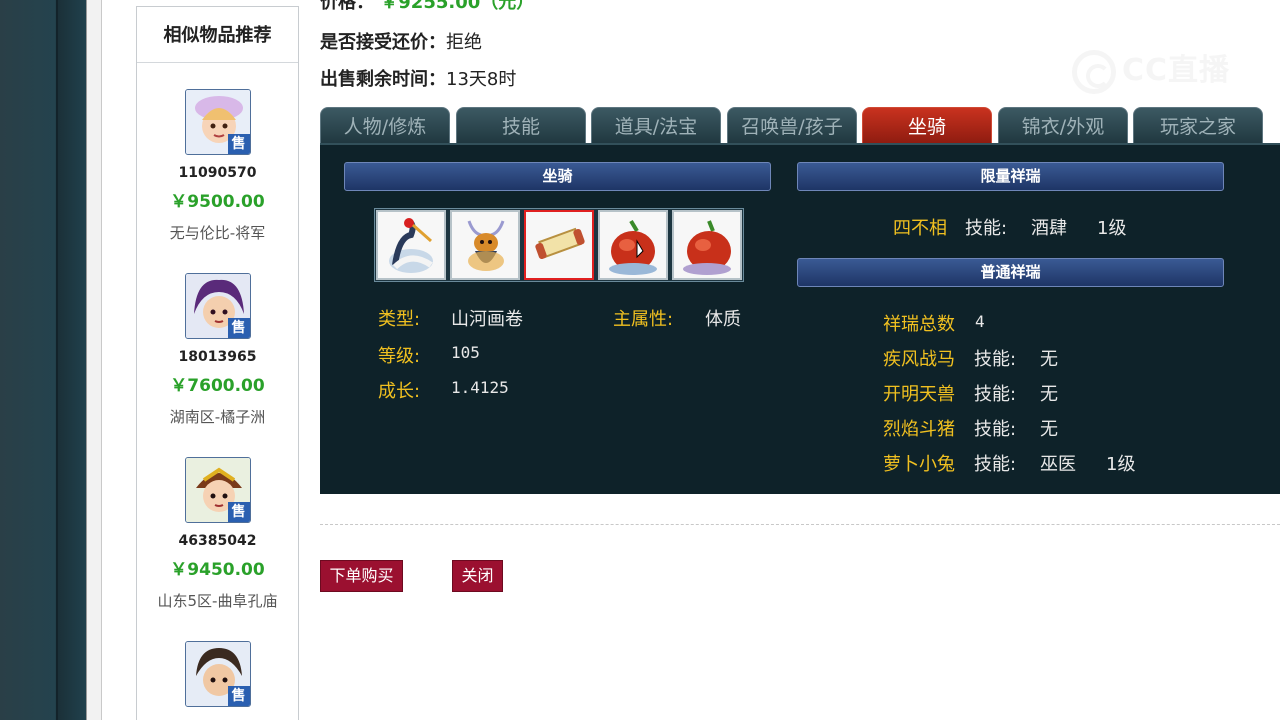 Image resolution: width=1280 pixels, height=720 pixels. I want to click on divider, so click(800, 524).